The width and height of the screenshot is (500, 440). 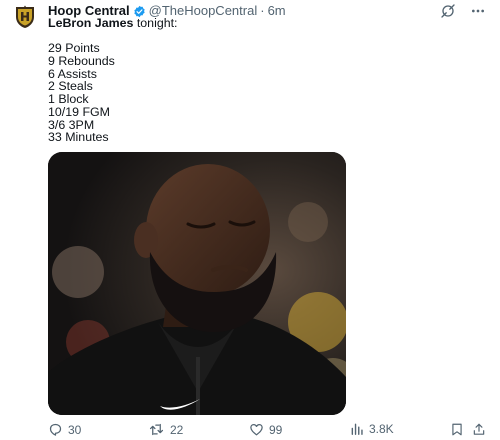 What do you see at coordinates (381, 429) in the screenshot?
I see `view-count: 3.8K` at bounding box center [381, 429].